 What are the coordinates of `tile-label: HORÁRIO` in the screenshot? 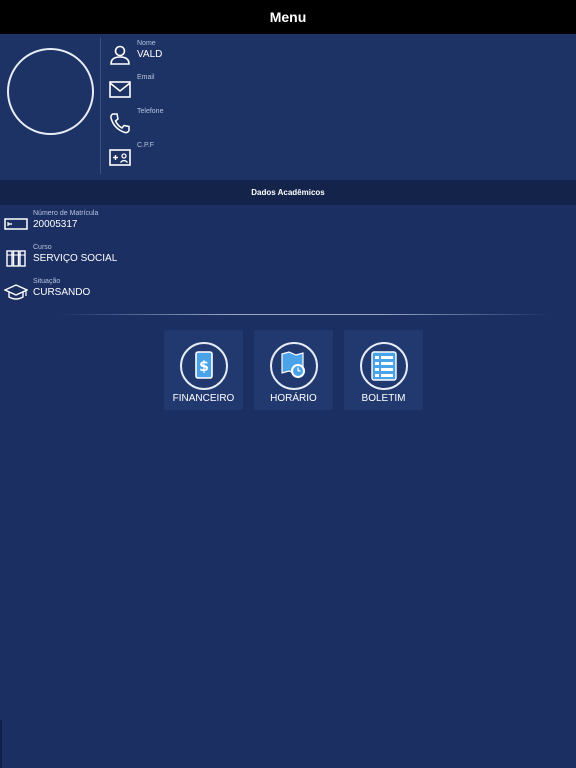 It's located at (293, 398).